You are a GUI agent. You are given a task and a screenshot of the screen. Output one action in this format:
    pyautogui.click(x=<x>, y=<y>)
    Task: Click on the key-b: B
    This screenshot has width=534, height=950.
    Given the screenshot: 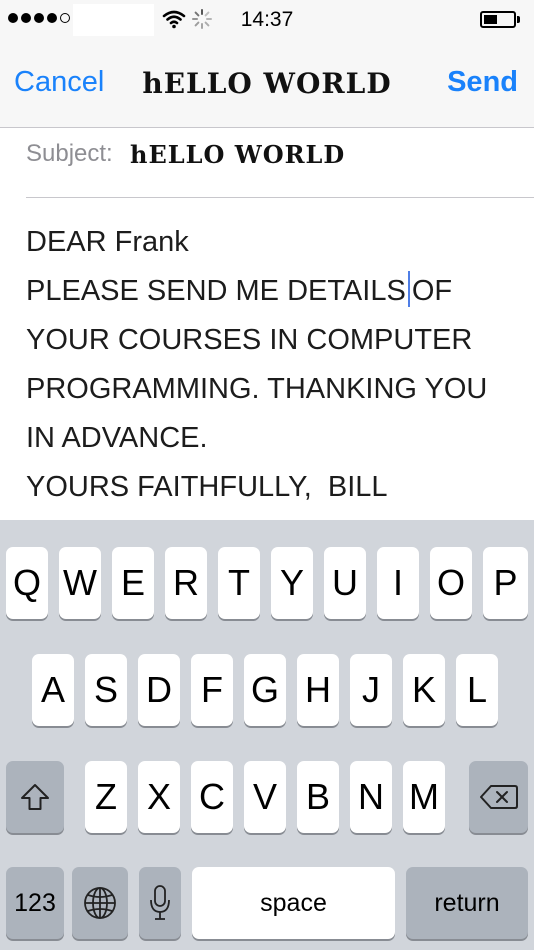 What is the action you would take?
    pyautogui.click(x=318, y=797)
    